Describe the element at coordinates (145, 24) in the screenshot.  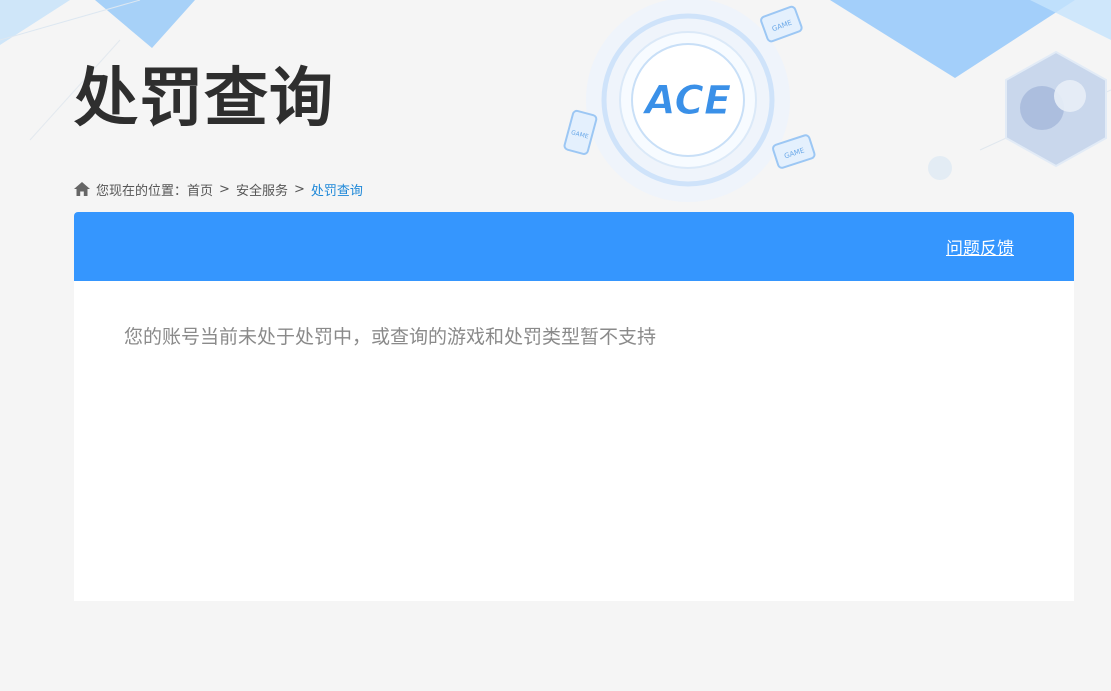
I see `crystal-left` at that location.